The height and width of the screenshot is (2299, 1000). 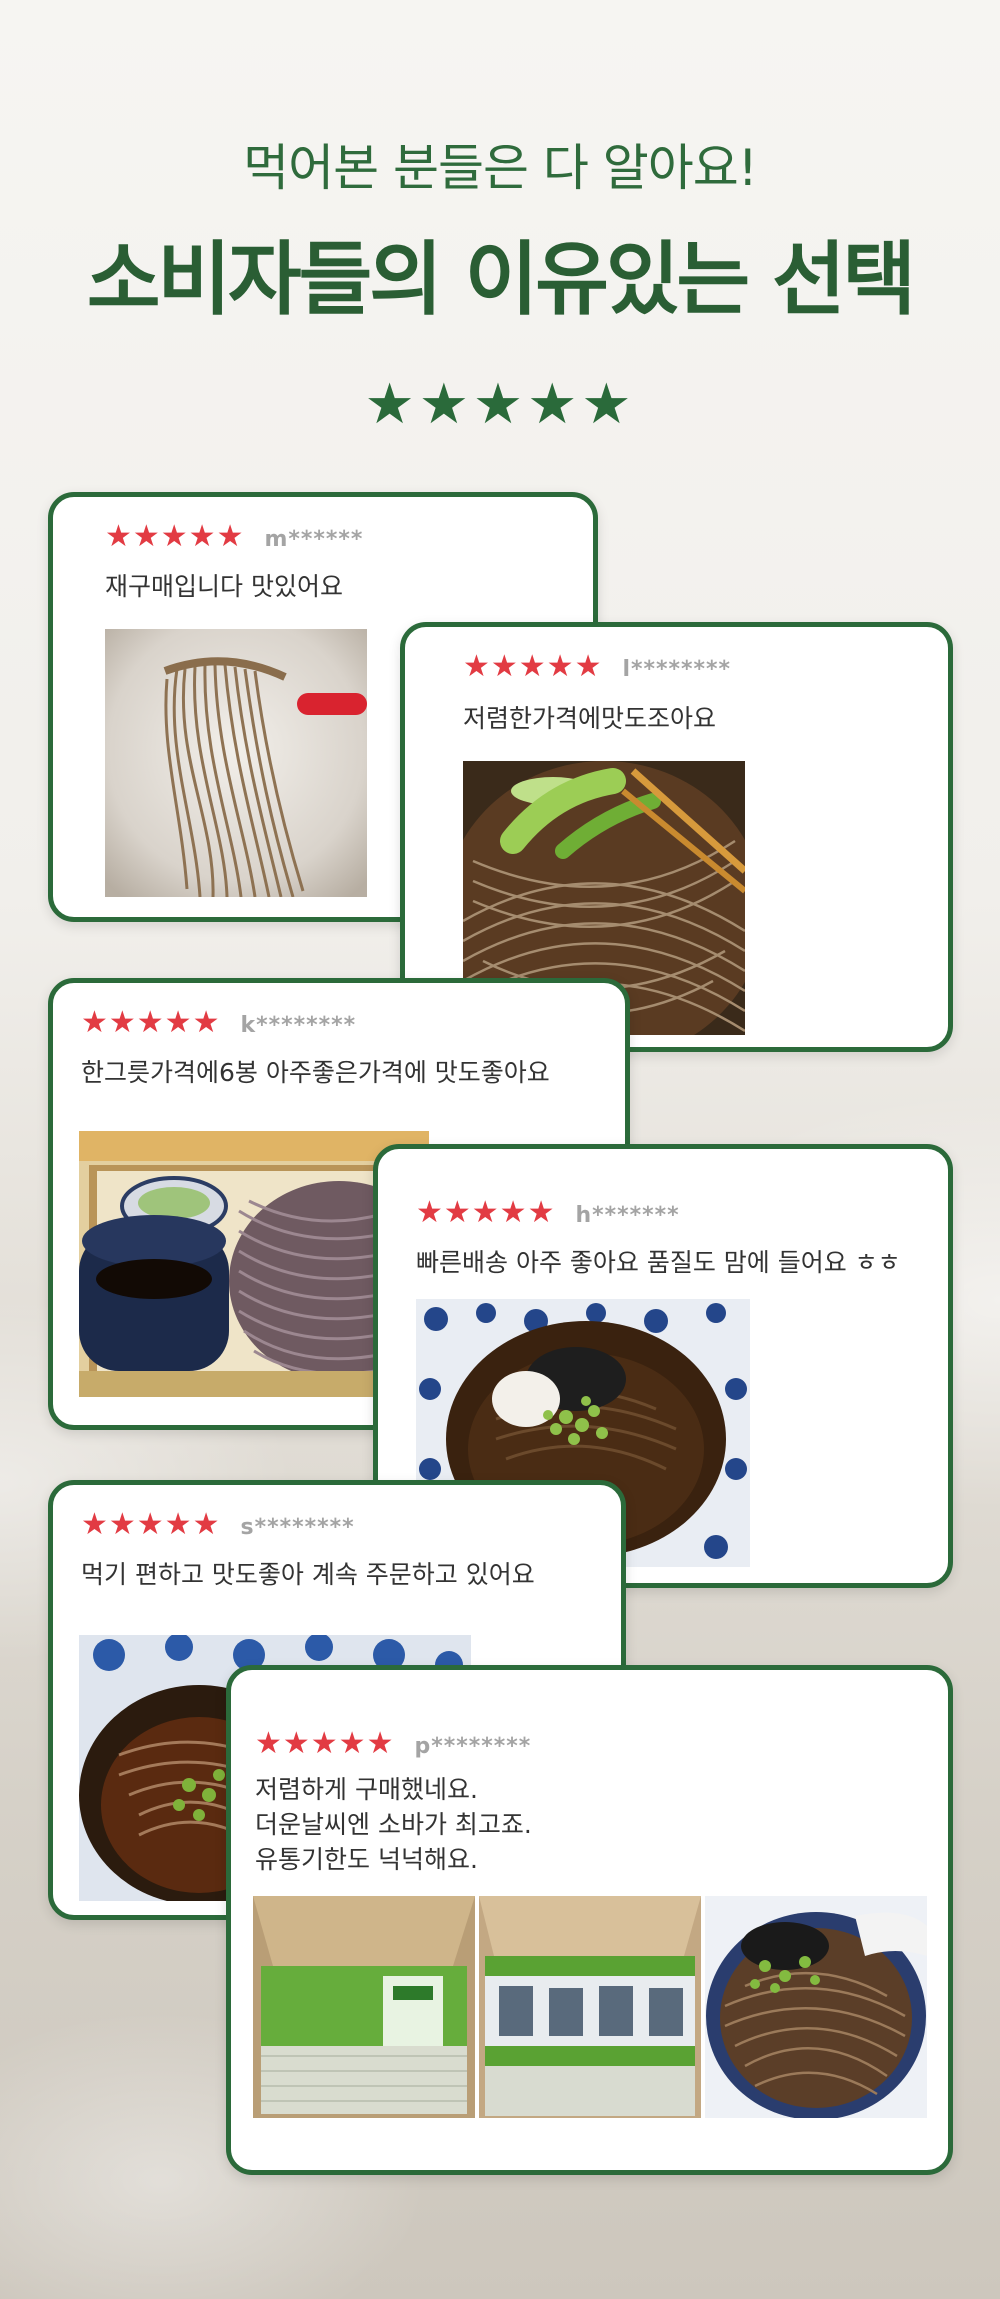 What do you see at coordinates (500, 404) in the screenshot?
I see `hero-rating-stars-icon: ★★★★★` at bounding box center [500, 404].